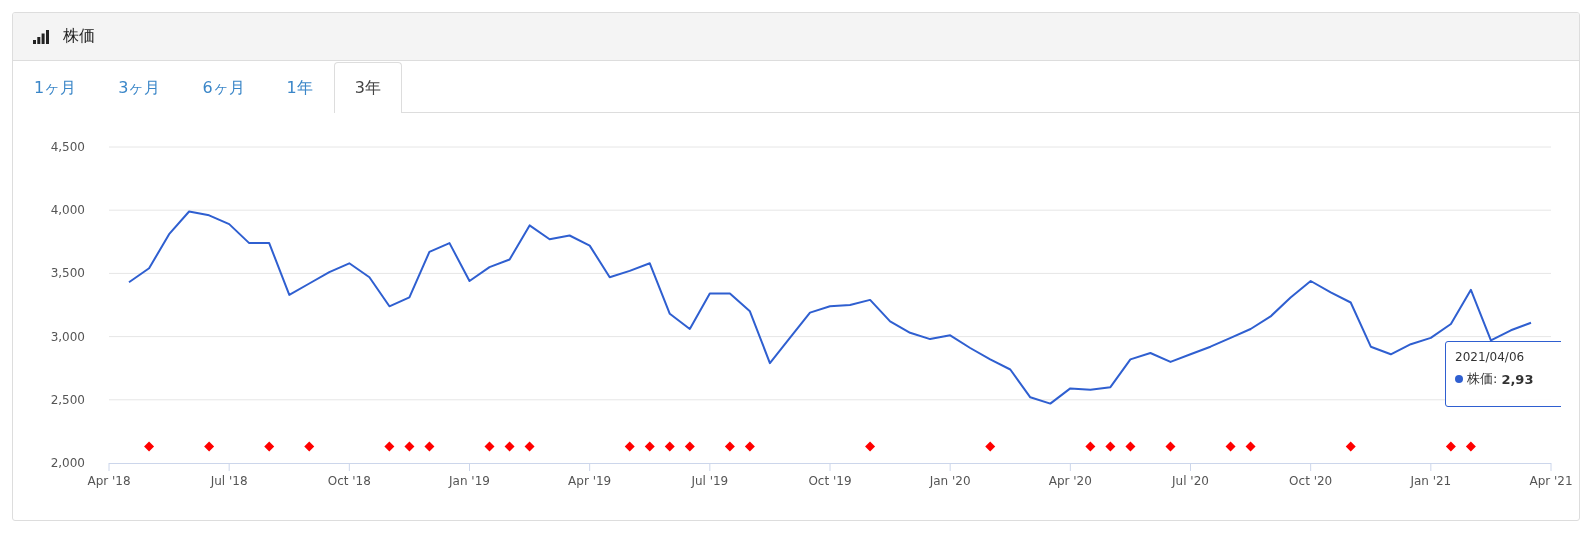  I want to click on x-axis-label: Apr '19, so click(590, 481).